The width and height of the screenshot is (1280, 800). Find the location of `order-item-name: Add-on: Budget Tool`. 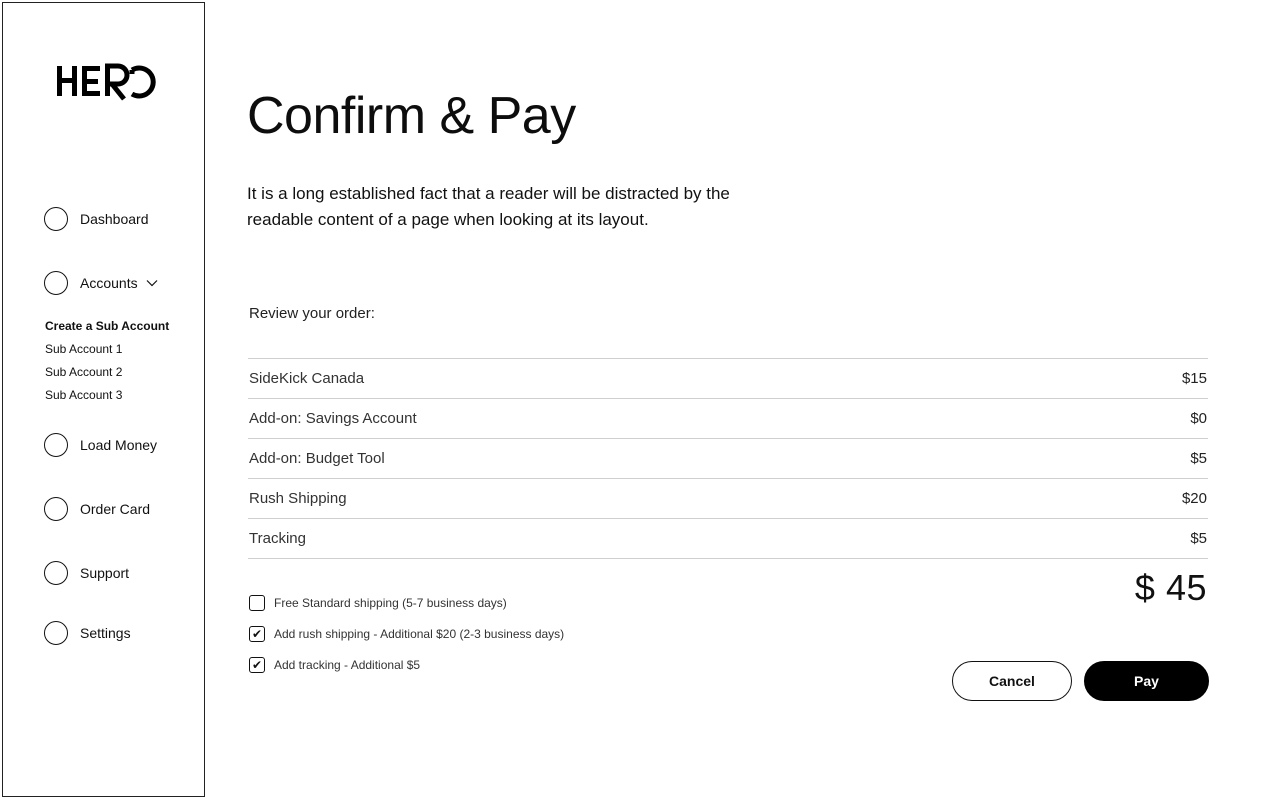

order-item-name: Add-on: Budget Tool is located at coordinates (317, 458).